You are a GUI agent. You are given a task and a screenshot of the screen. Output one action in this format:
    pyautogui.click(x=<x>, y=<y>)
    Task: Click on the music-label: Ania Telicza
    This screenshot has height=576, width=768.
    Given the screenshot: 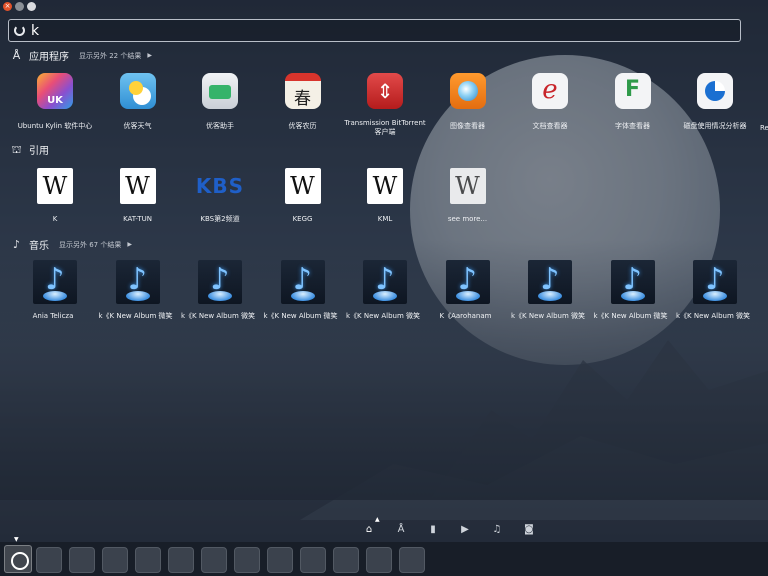 What is the action you would take?
    pyautogui.click(x=53, y=316)
    